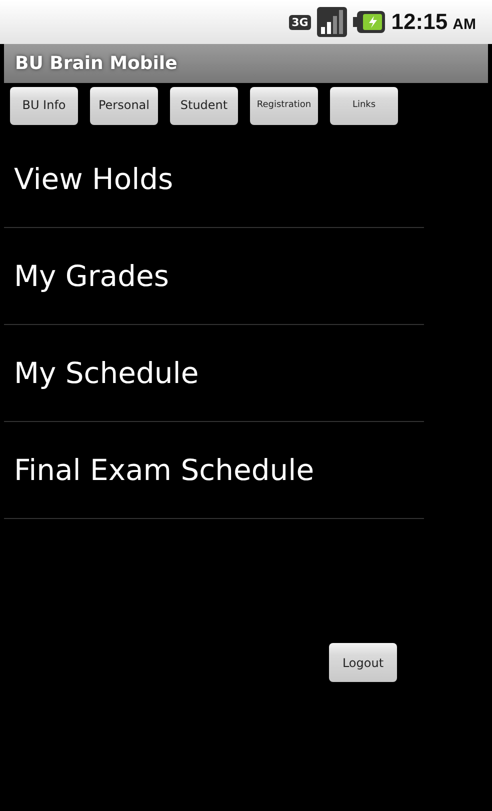 The width and height of the screenshot is (492, 811). What do you see at coordinates (106, 373) in the screenshot?
I see `menu-item-label: My Schedule` at bounding box center [106, 373].